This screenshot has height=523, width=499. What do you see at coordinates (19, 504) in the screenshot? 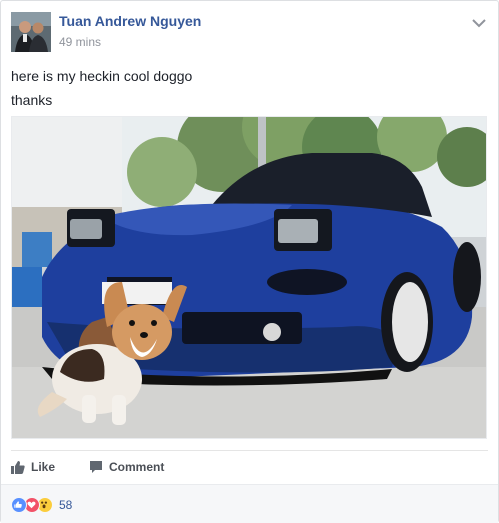
I see `like-reaction-icon` at bounding box center [19, 504].